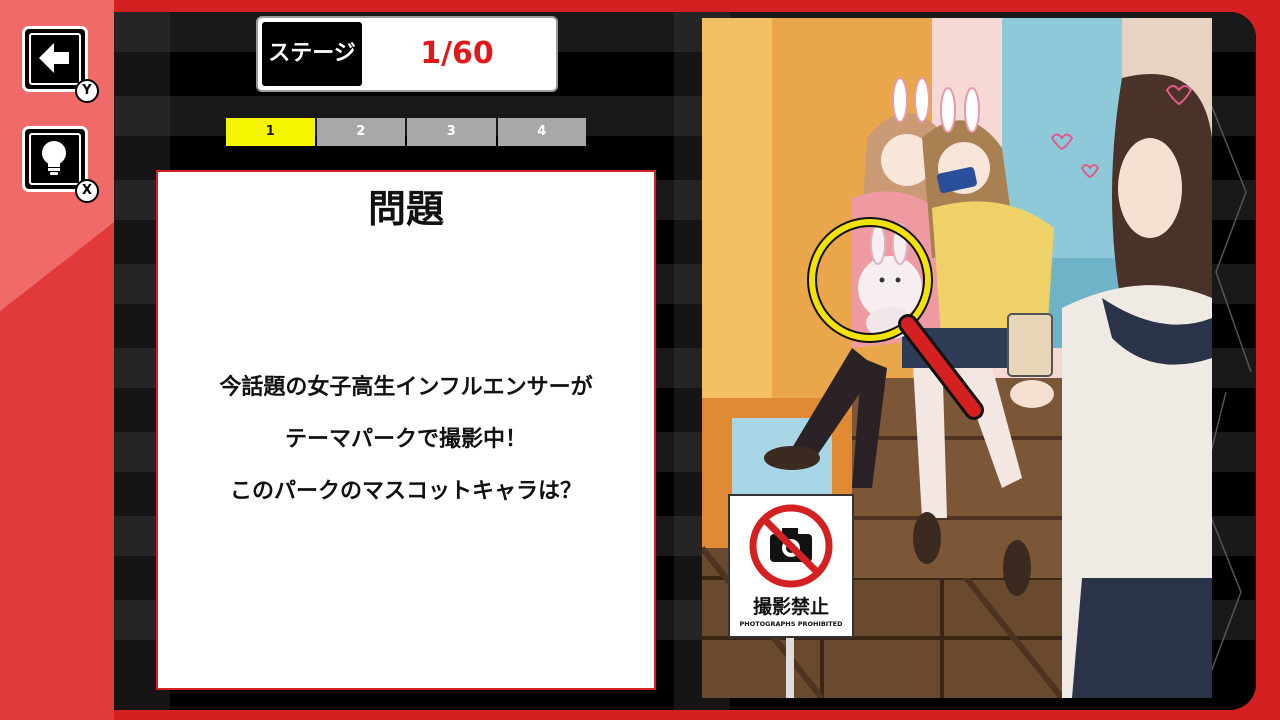 The image size is (1280, 720). What do you see at coordinates (87, 191) in the screenshot?
I see `key-x-badge: X` at bounding box center [87, 191].